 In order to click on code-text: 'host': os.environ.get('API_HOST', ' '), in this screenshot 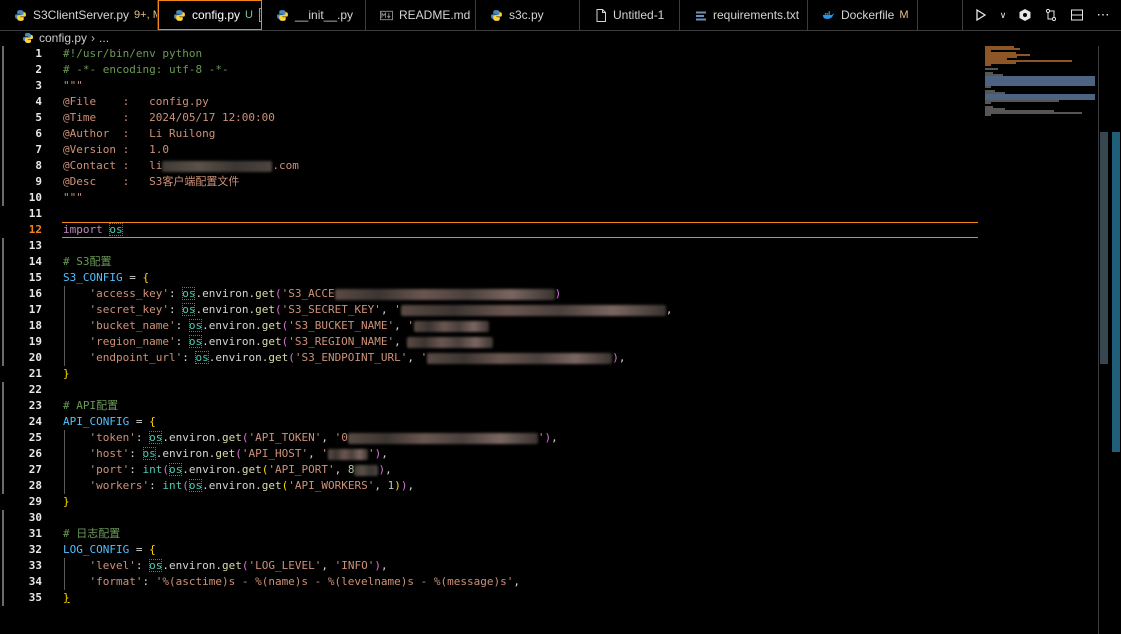, I will do `click(238, 453)`.